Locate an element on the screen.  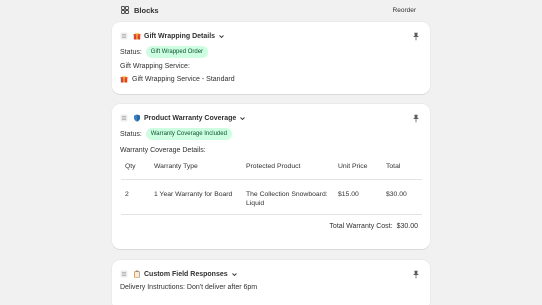
blocks-heading: Blocks is located at coordinates (140, 10).